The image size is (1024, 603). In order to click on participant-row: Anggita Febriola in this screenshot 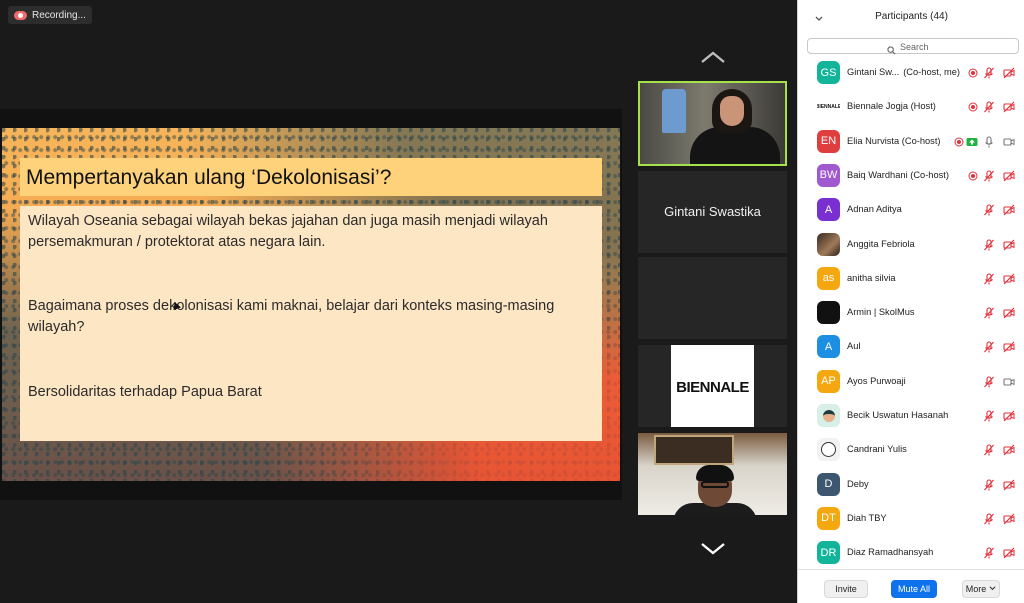, I will do `click(911, 245)`.